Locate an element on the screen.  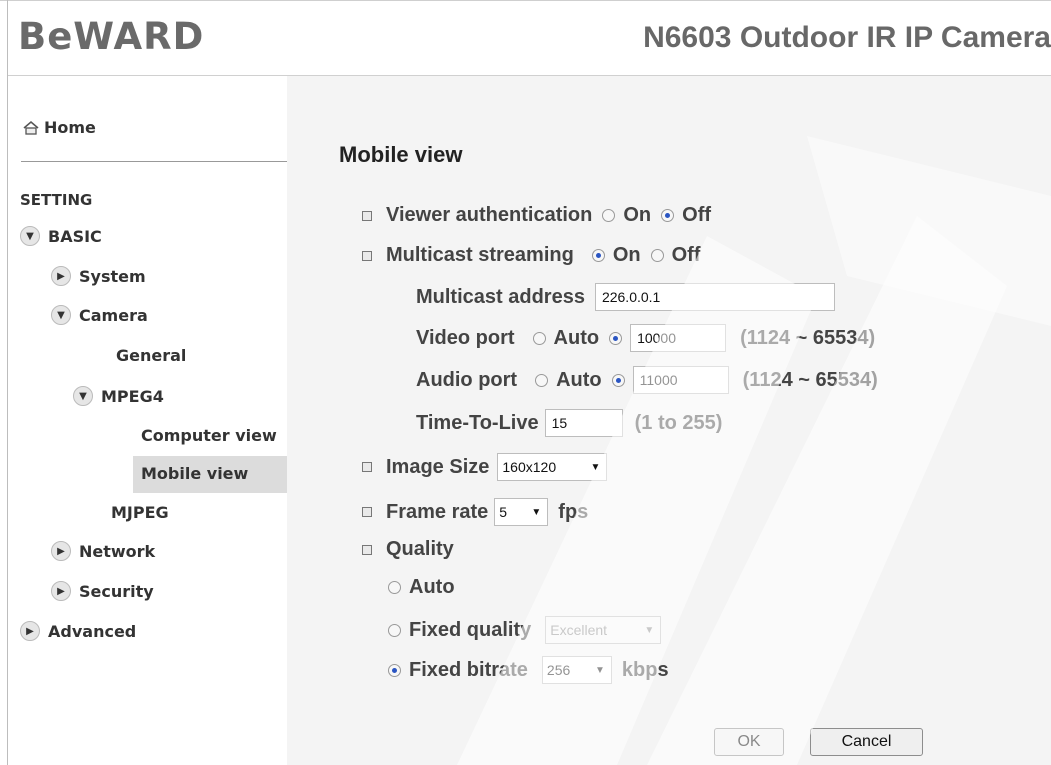
viewer-auth-label: Viewer authentication is located at coordinates (489, 215).